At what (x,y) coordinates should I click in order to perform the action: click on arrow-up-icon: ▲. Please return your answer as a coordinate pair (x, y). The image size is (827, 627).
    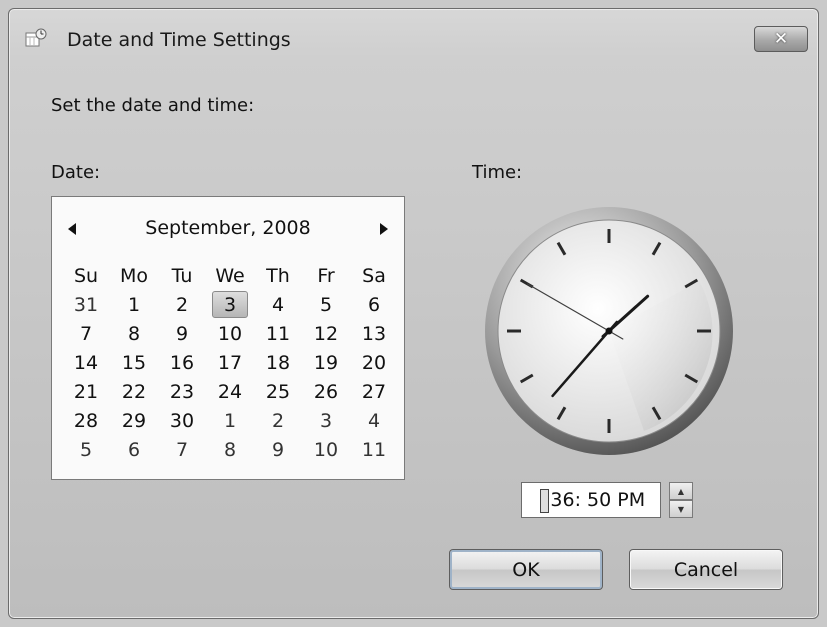
    Looking at the image, I should click on (681, 491).